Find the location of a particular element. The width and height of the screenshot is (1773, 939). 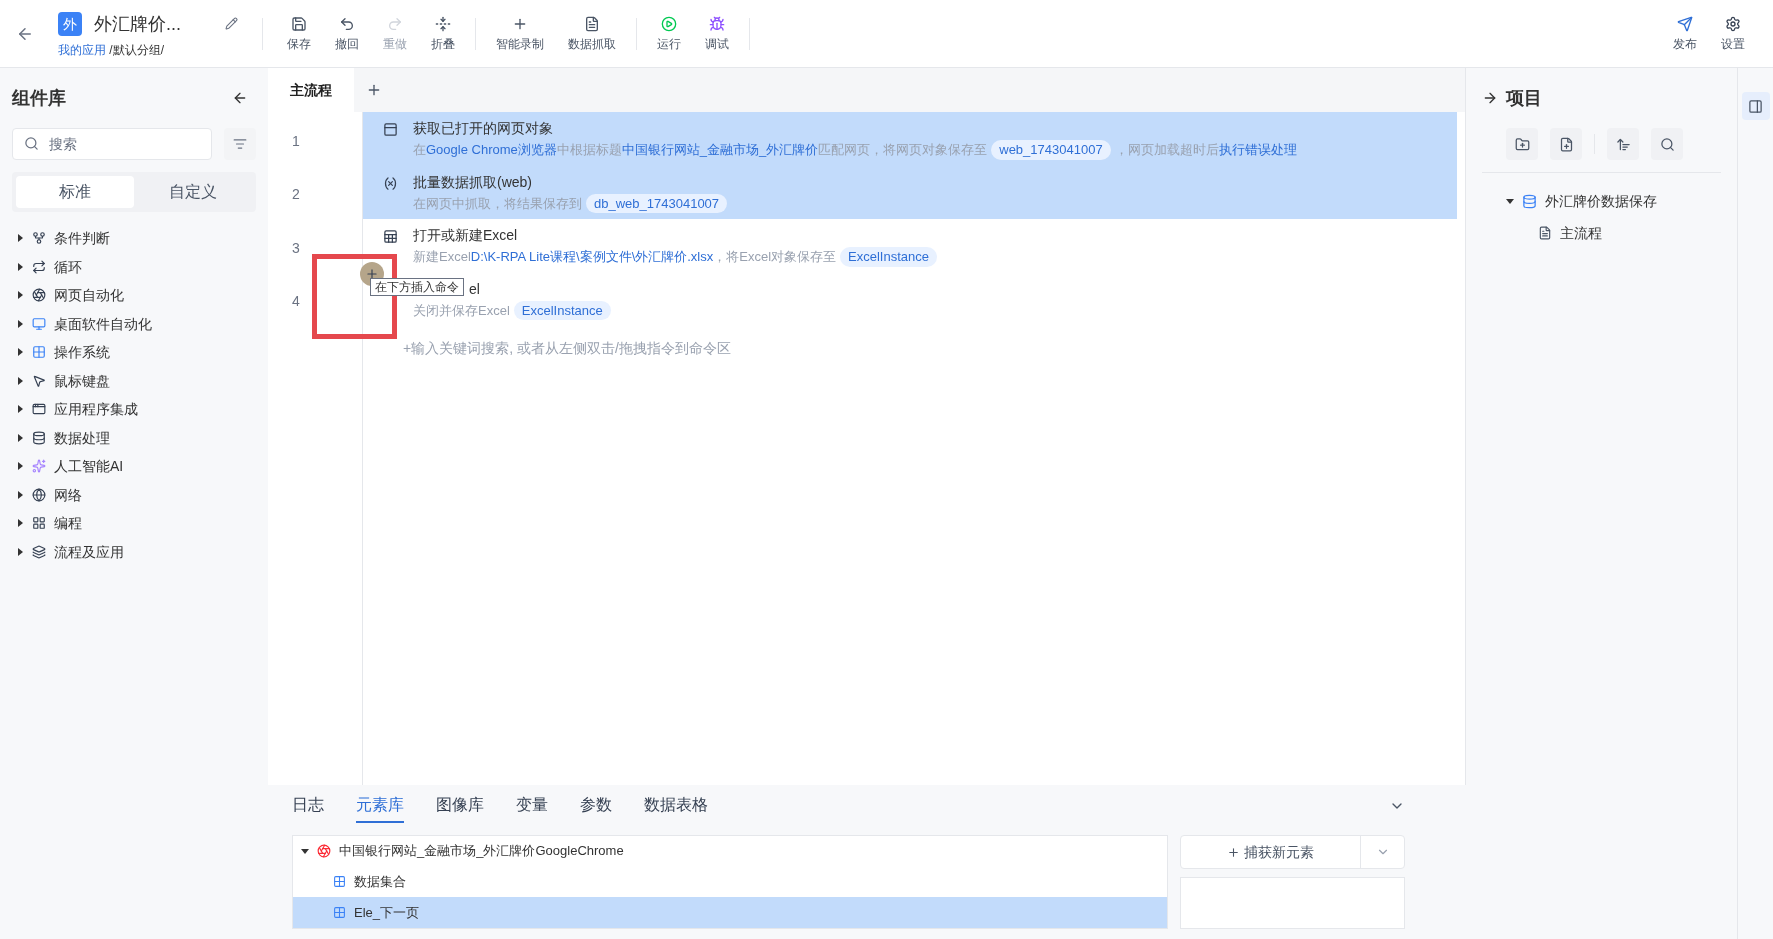

grid-icon is located at coordinates (39, 523).